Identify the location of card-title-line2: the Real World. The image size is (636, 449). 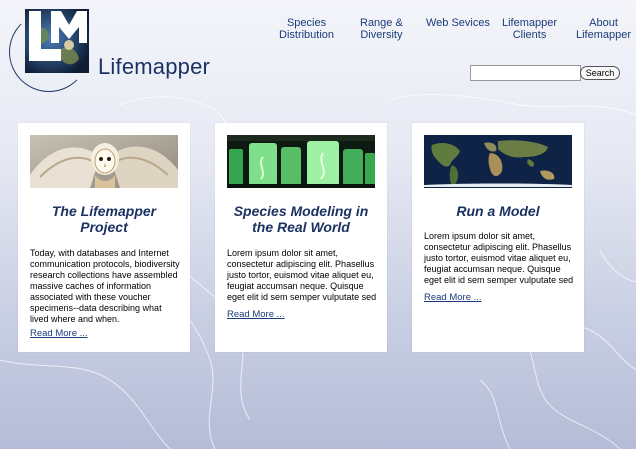
(301, 227).